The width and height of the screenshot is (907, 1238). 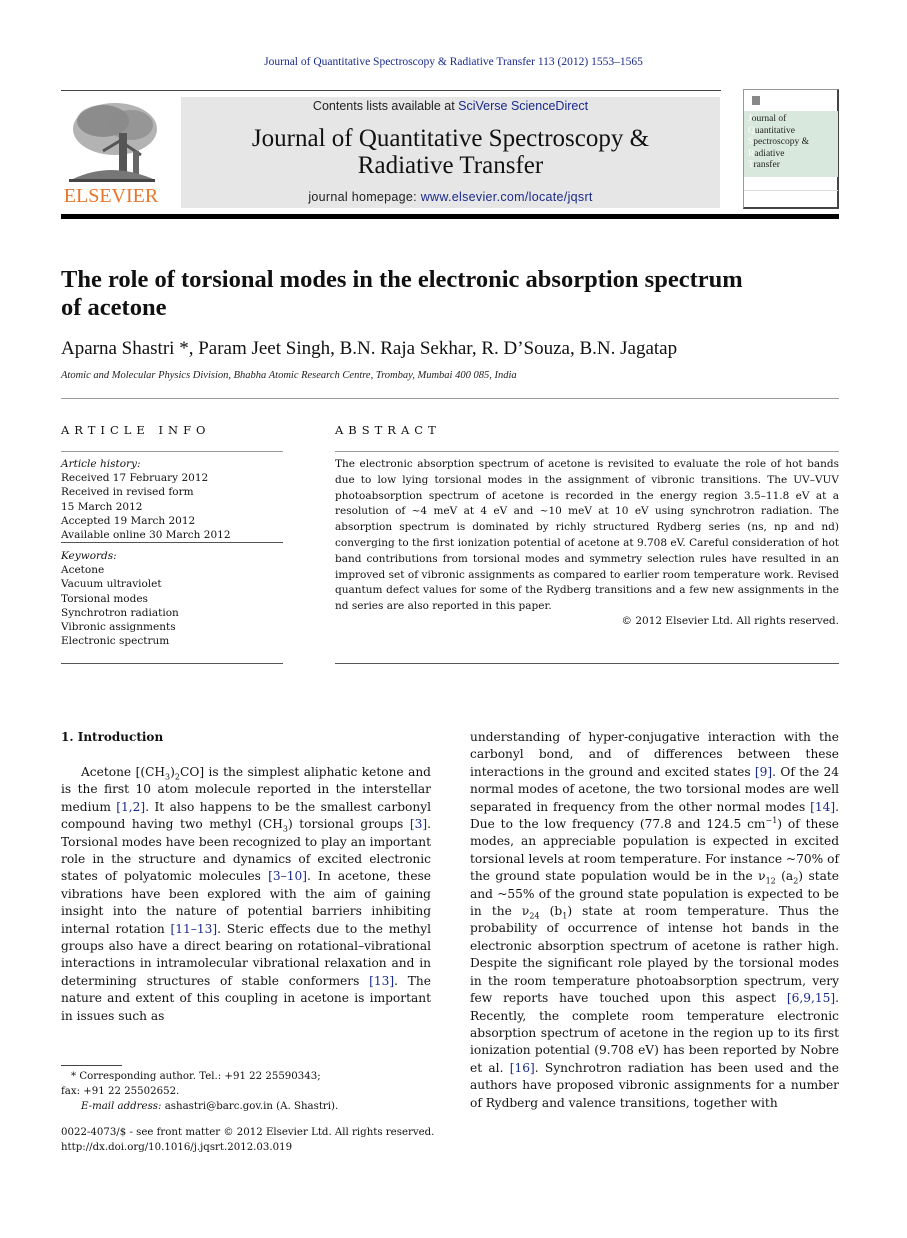 What do you see at coordinates (120, 1091) in the screenshot?
I see `footnote-fax: fax: +91 22 25502652.` at bounding box center [120, 1091].